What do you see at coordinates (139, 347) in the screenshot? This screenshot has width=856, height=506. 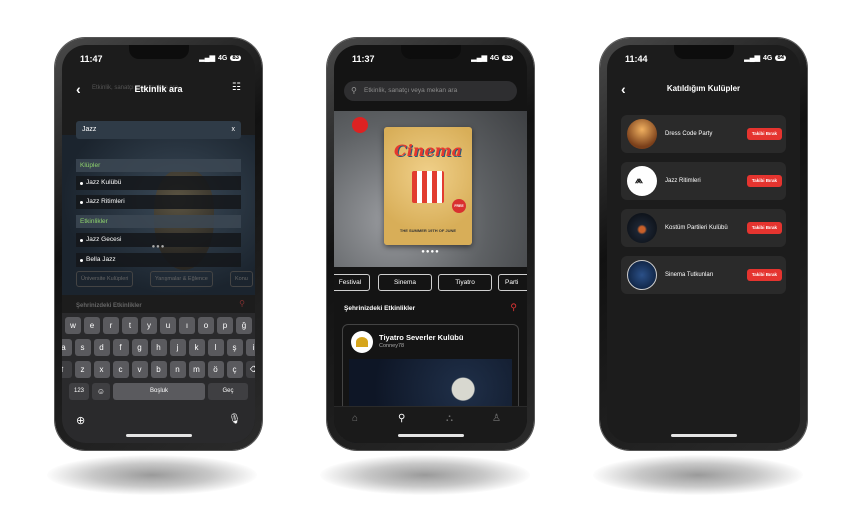 I see `key: g` at bounding box center [139, 347].